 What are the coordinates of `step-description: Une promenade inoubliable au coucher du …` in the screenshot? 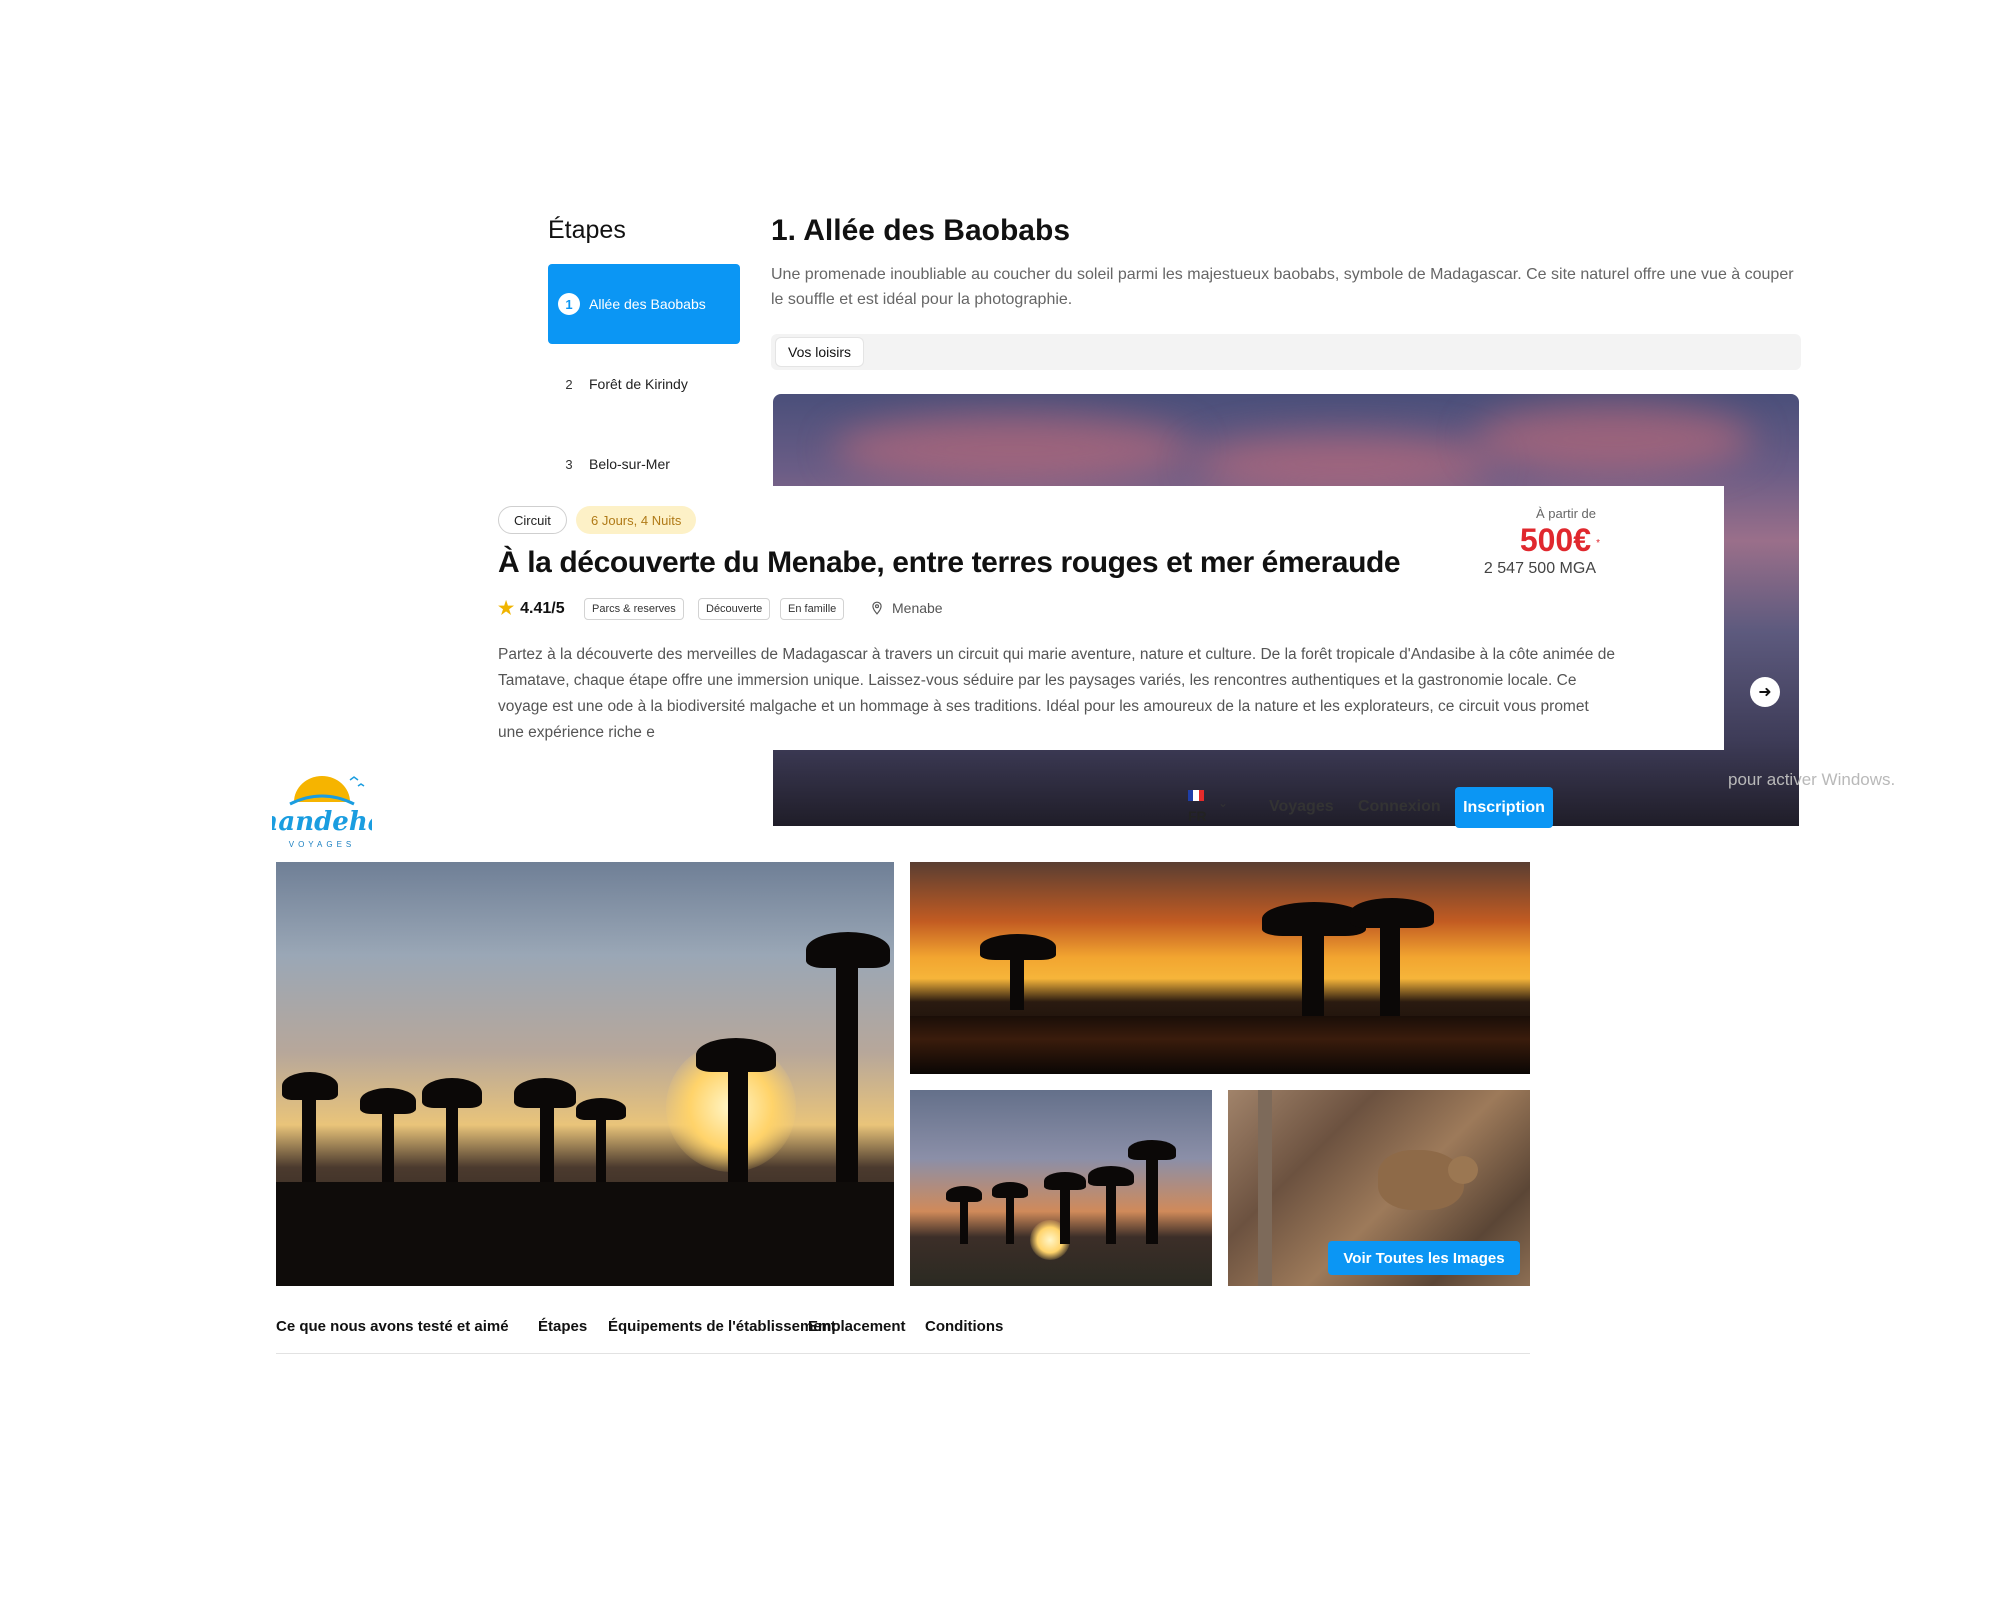 It's located at (1282, 287).